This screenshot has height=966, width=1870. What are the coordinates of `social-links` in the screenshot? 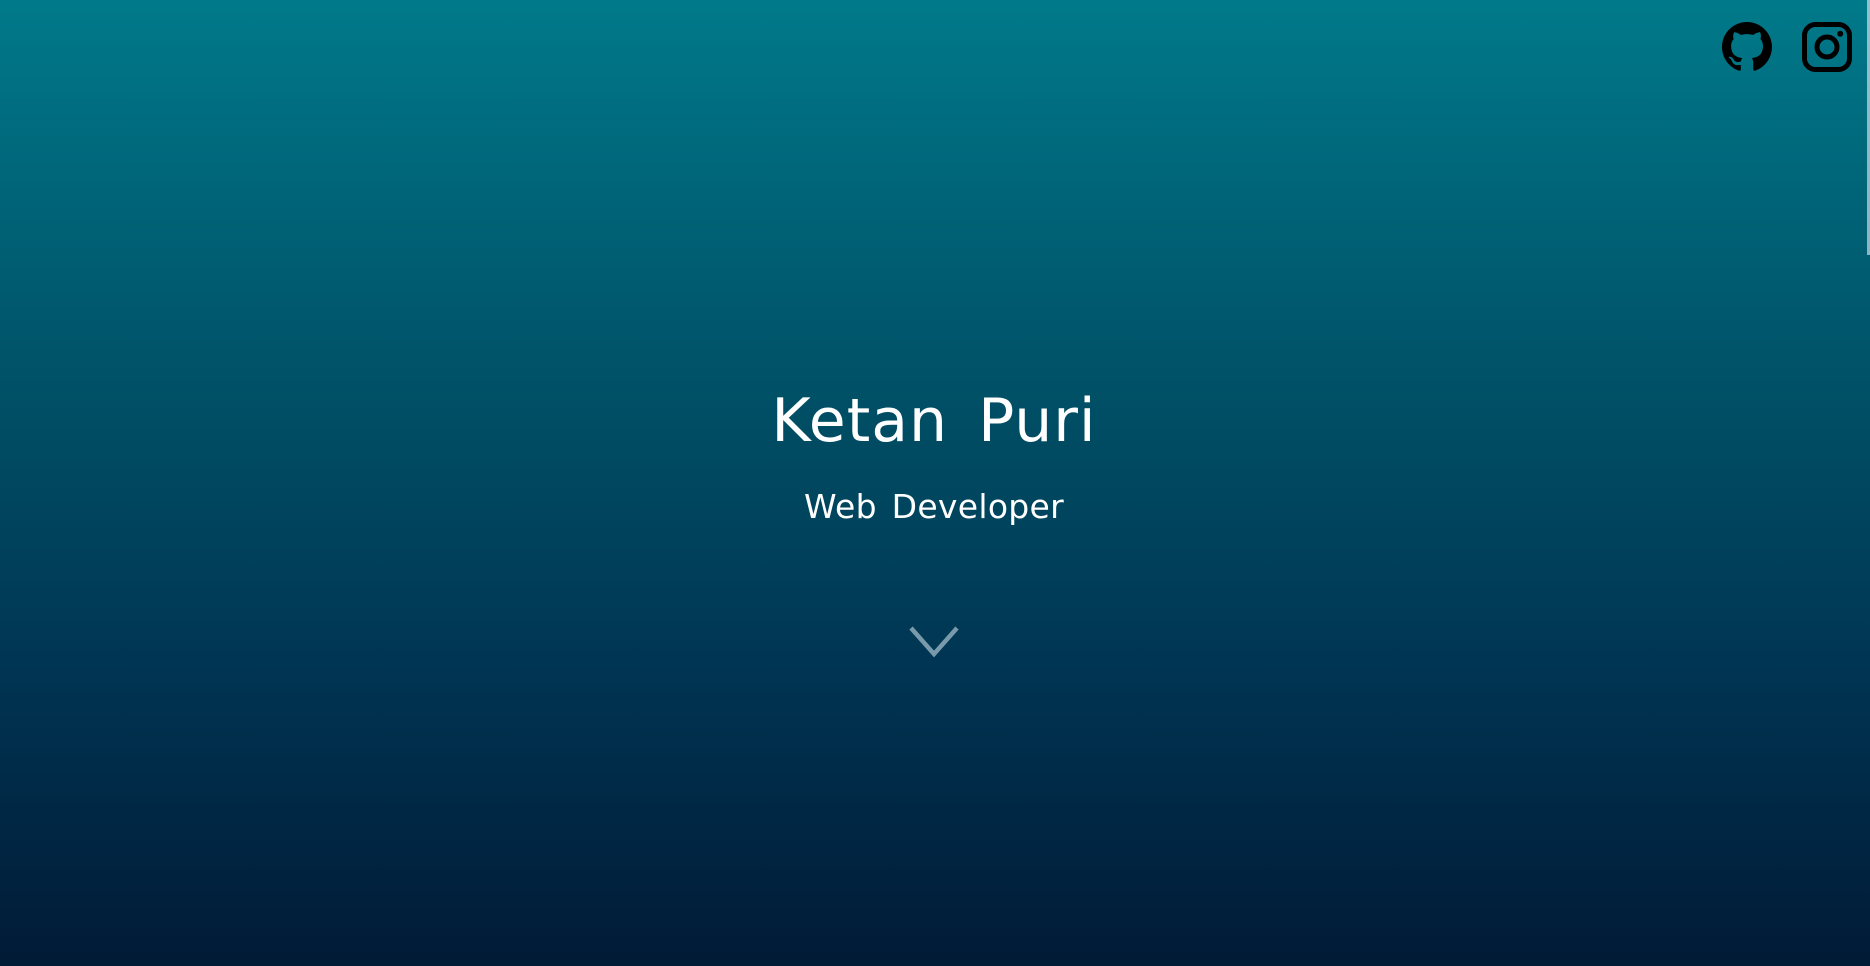 It's located at (1787, 47).